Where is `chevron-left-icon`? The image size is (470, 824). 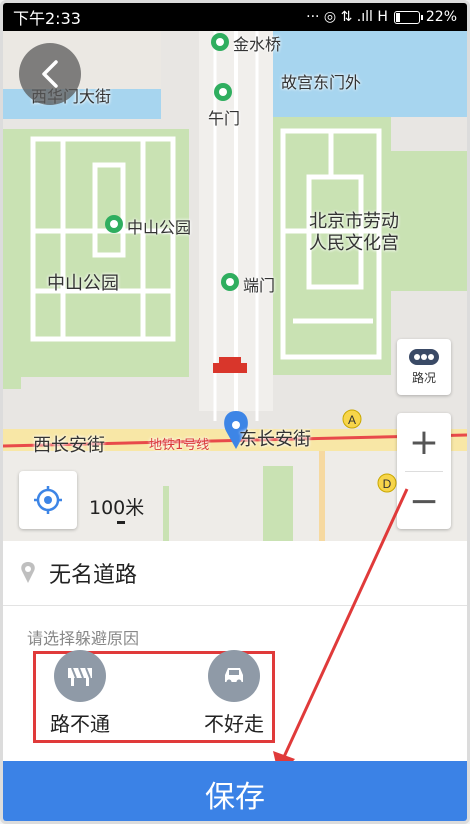
chevron-left-icon is located at coordinates (50, 74).